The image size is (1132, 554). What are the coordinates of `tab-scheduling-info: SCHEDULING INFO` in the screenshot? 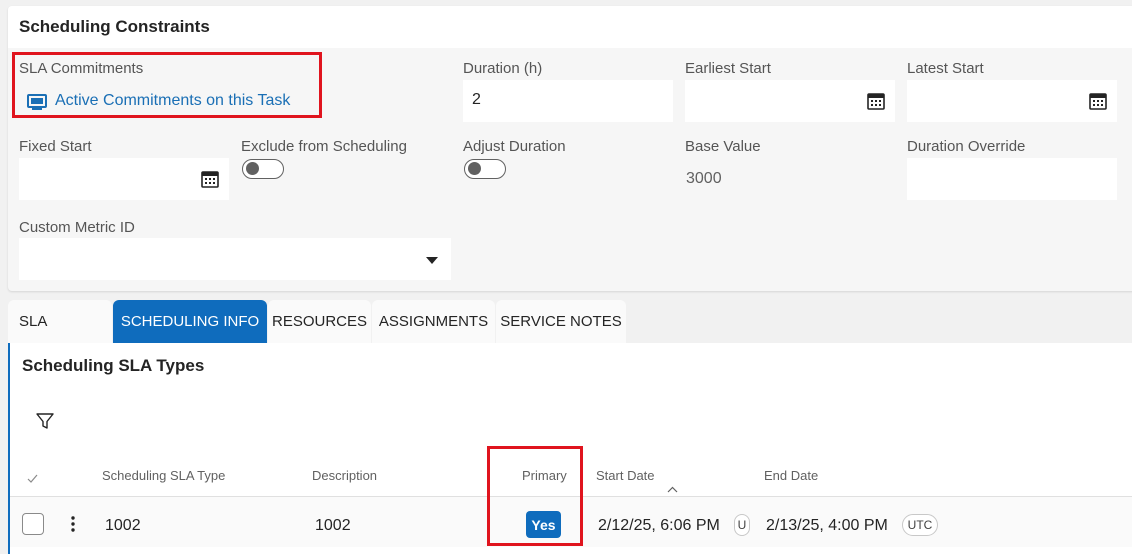 It's located at (190, 321).